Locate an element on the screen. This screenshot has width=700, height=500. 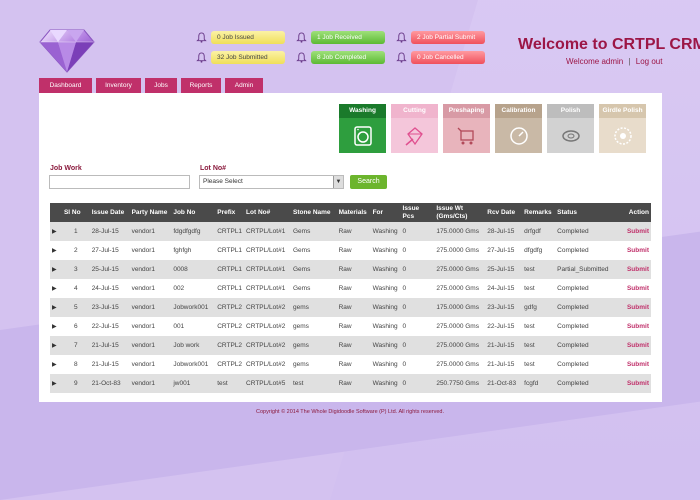
column-header: Party Name is located at coordinates (151, 212).